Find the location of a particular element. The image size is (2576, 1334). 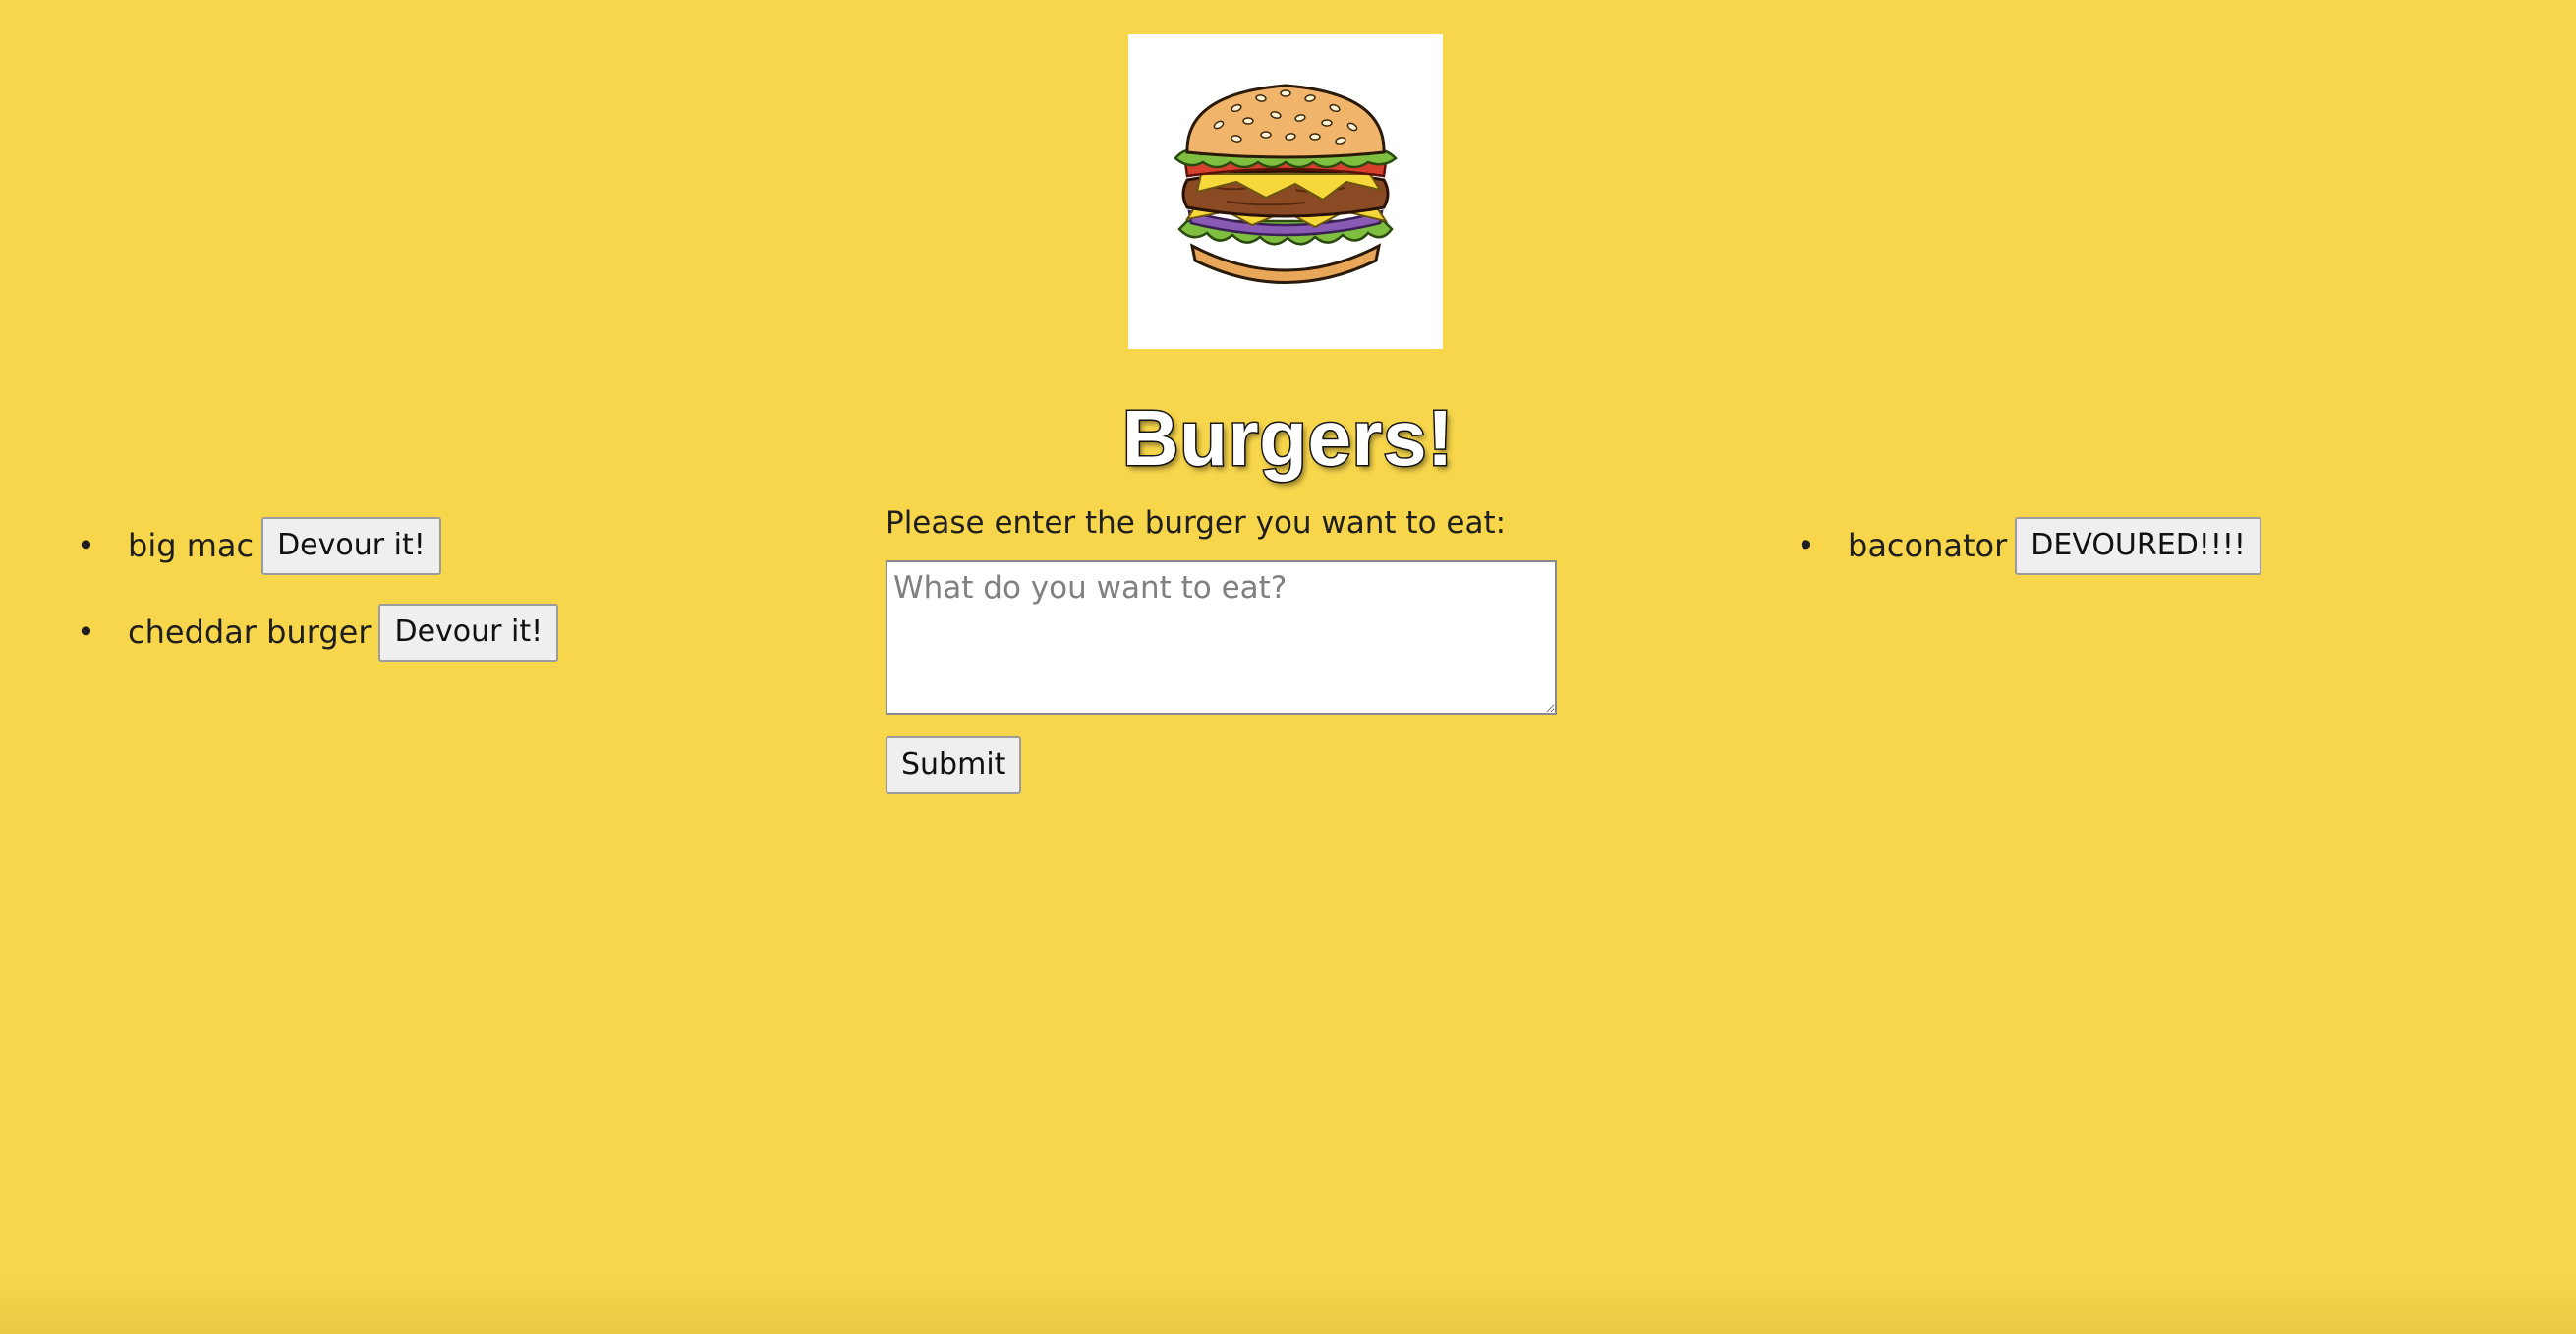

devoured-list: • baconator DEVOURED!!!! is located at coordinates (2029, 560).